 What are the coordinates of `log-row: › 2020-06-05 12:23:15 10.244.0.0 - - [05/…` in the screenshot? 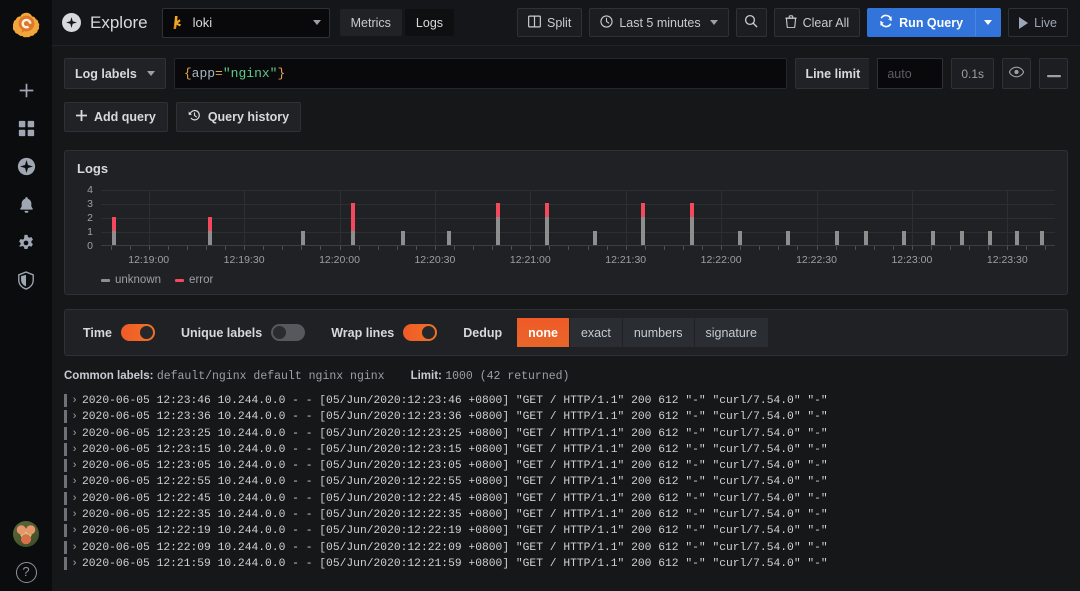 It's located at (566, 450).